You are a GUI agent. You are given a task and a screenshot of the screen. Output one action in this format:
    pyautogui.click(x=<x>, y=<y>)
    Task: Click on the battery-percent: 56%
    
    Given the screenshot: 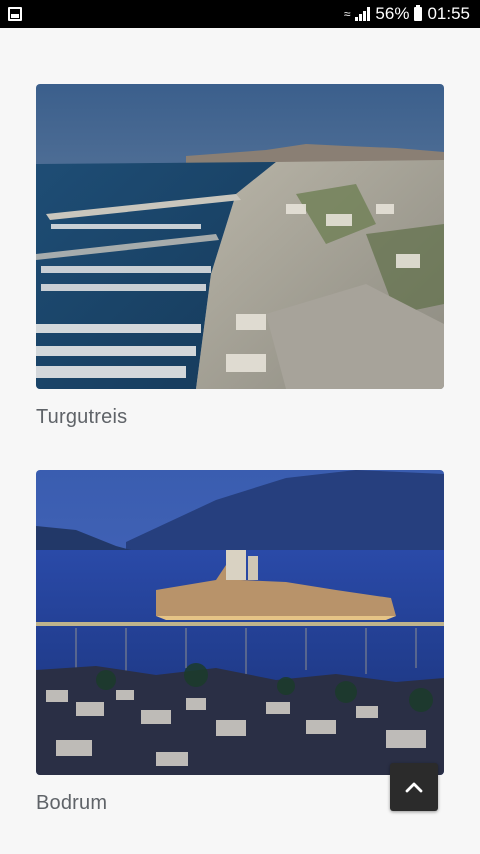 What is the action you would take?
    pyautogui.click(x=392, y=13)
    